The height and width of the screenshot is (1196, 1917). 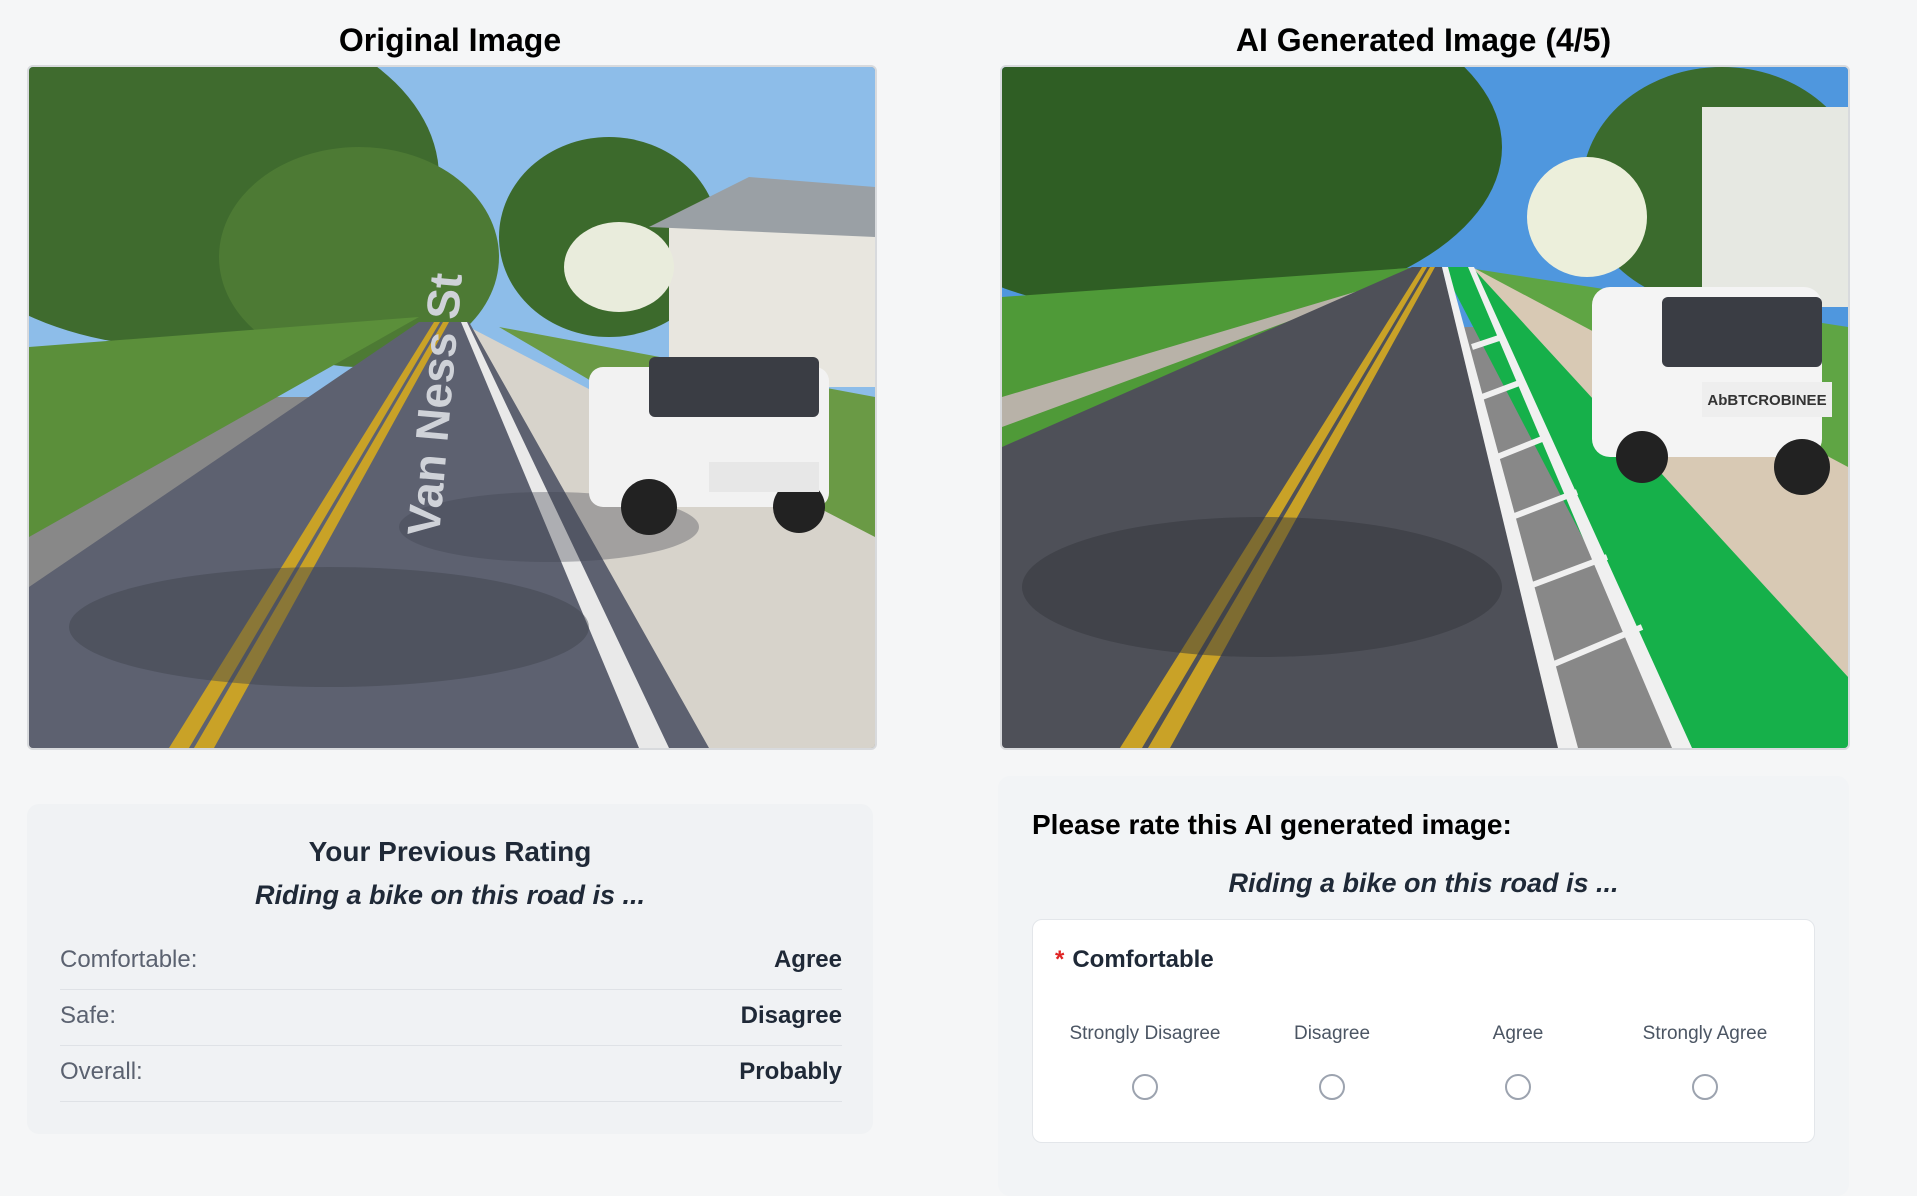 What do you see at coordinates (1272, 824) in the screenshot?
I see `rating-form-title: Please rate this AI generated image:` at bounding box center [1272, 824].